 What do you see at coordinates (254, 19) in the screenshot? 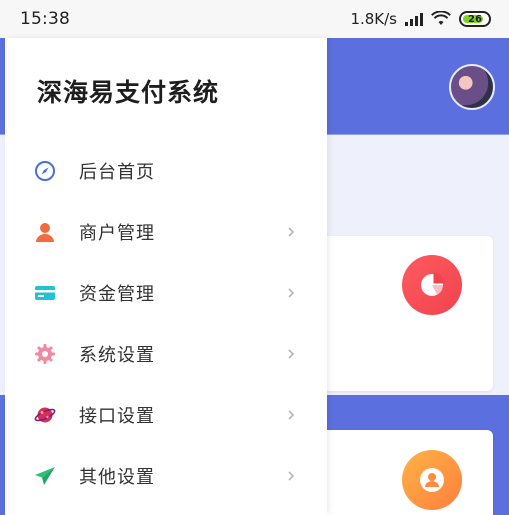
I see `status-bar: 15:38 1.8K/s 26` at bounding box center [254, 19].